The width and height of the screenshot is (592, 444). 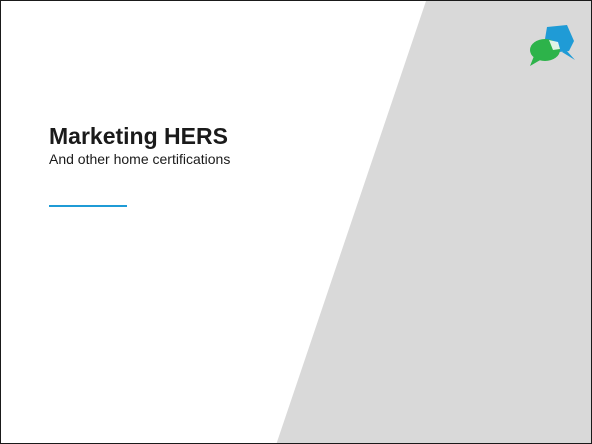 What do you see at coordinates (88, 206) in the screenshot?
I see `accent-divider` at bounding box center [88, 206].